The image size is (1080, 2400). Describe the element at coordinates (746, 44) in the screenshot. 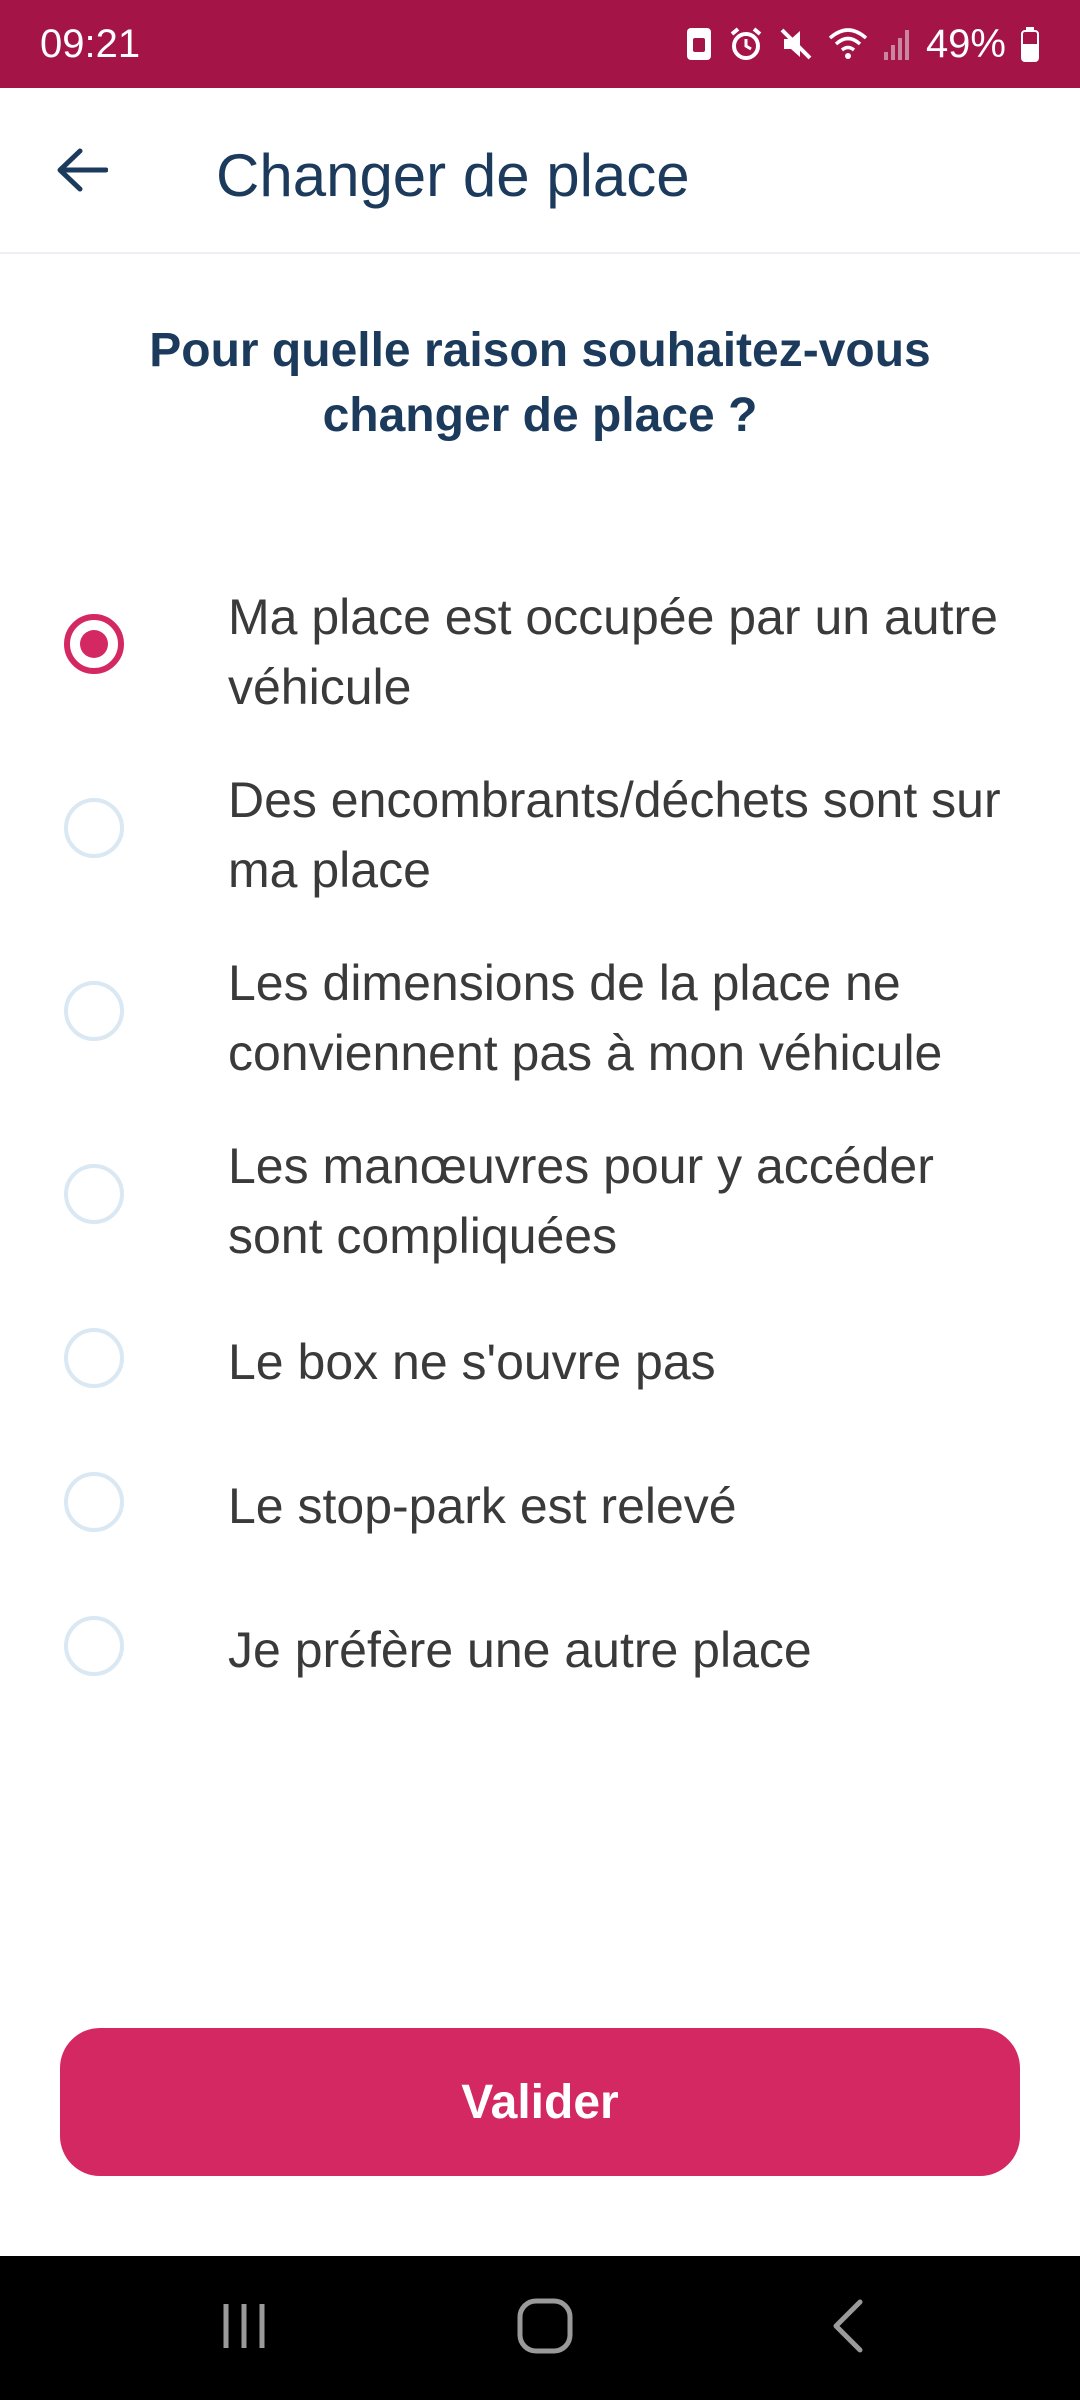

I see `alarm-icon` at that location.